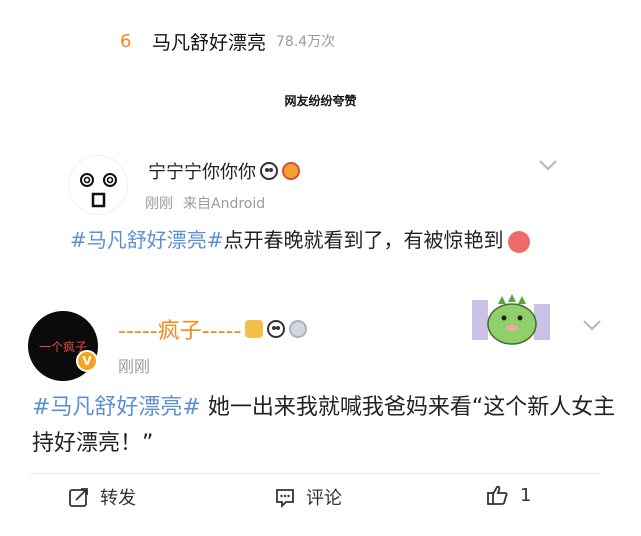  I want to click on post-body: #马凡舒好漂亮#点开春晚就看到了，有被惊艳到, so click(320, 240).